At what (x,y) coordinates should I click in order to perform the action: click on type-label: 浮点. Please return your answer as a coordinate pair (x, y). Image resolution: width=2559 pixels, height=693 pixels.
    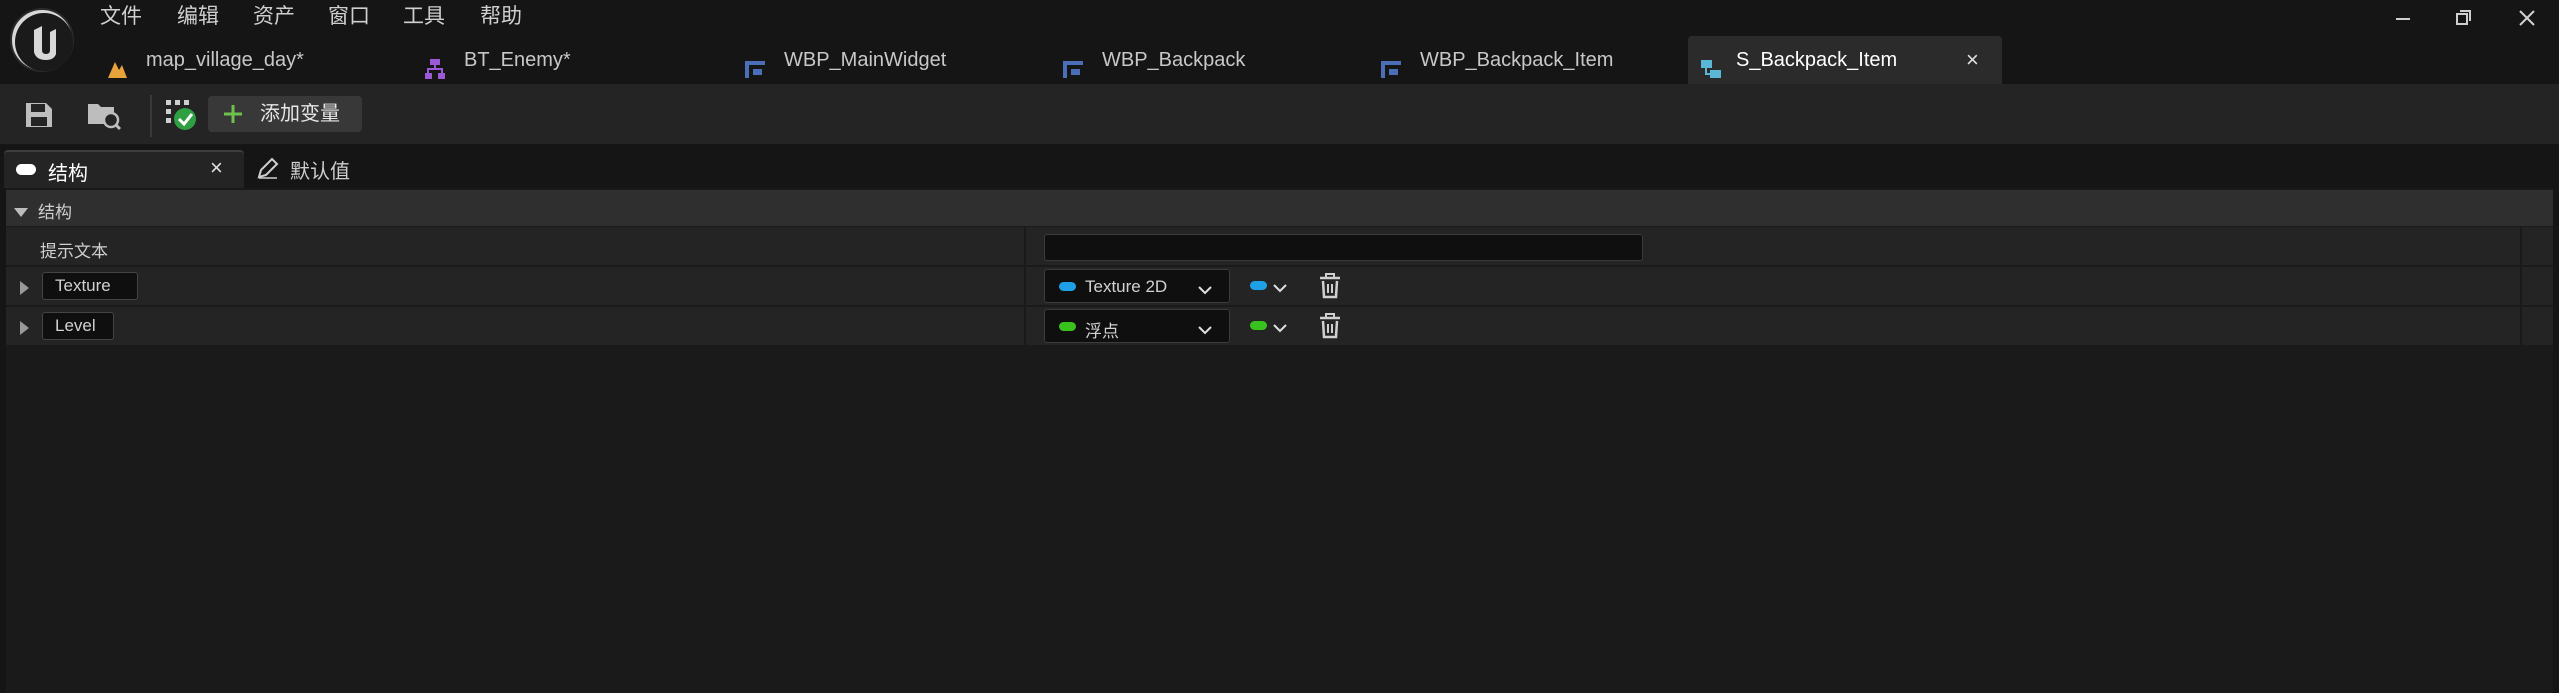
    Looking at the image, I should click on (1102, 331).